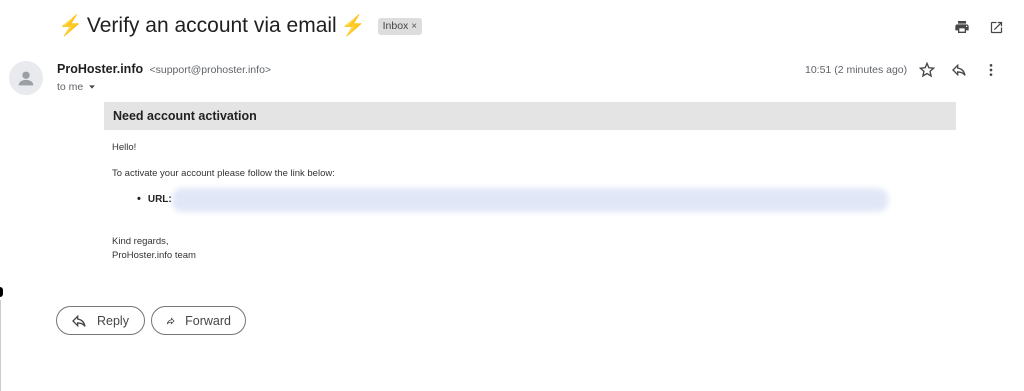  What do you see at coordinates (211, 25) in the screenshot?
I see `email-subject: Verify an account via email` at bounding box center [211, 25].